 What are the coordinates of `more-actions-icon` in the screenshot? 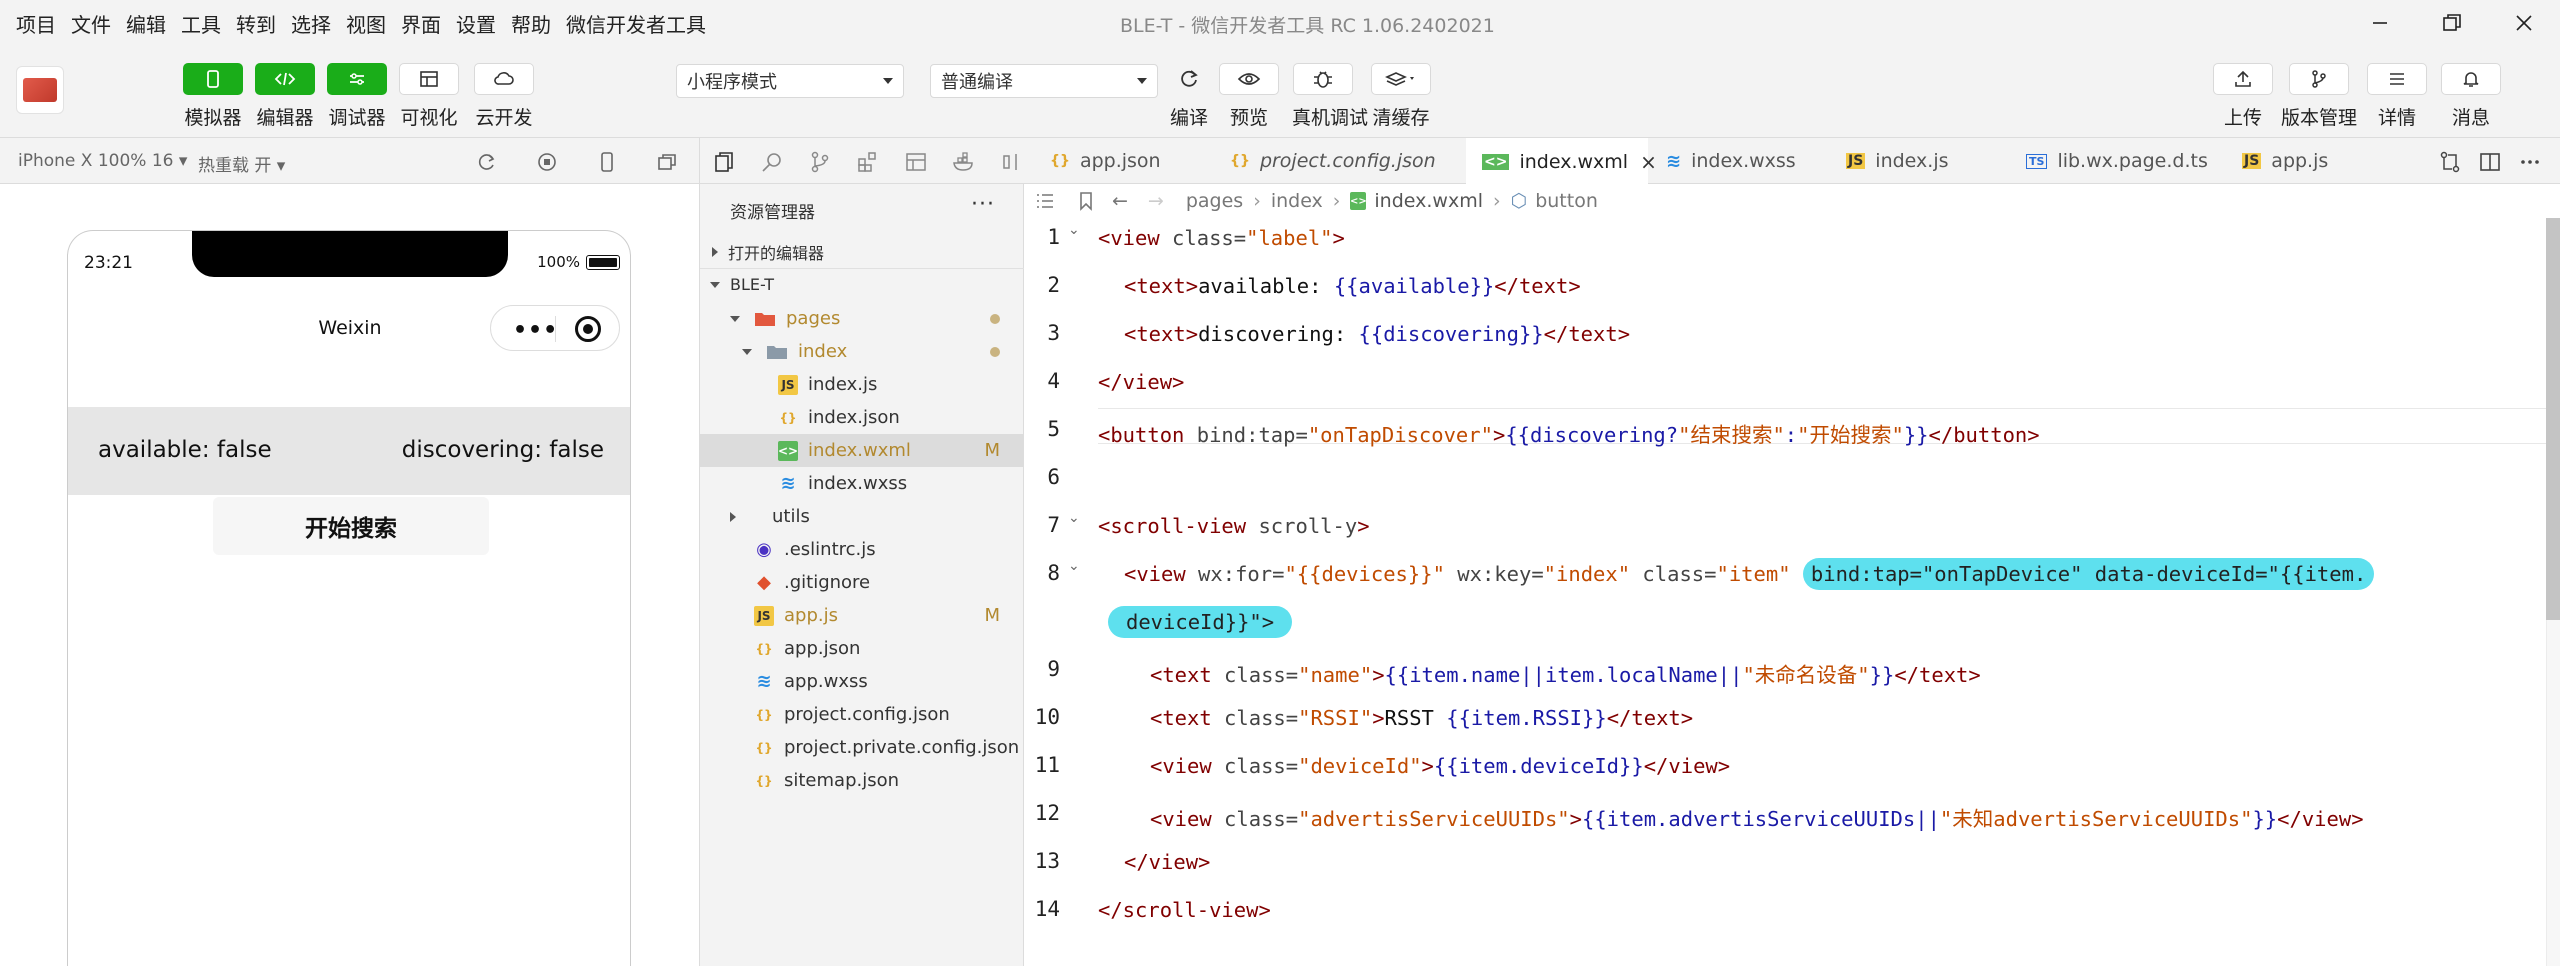 It's located at (2530, 162).